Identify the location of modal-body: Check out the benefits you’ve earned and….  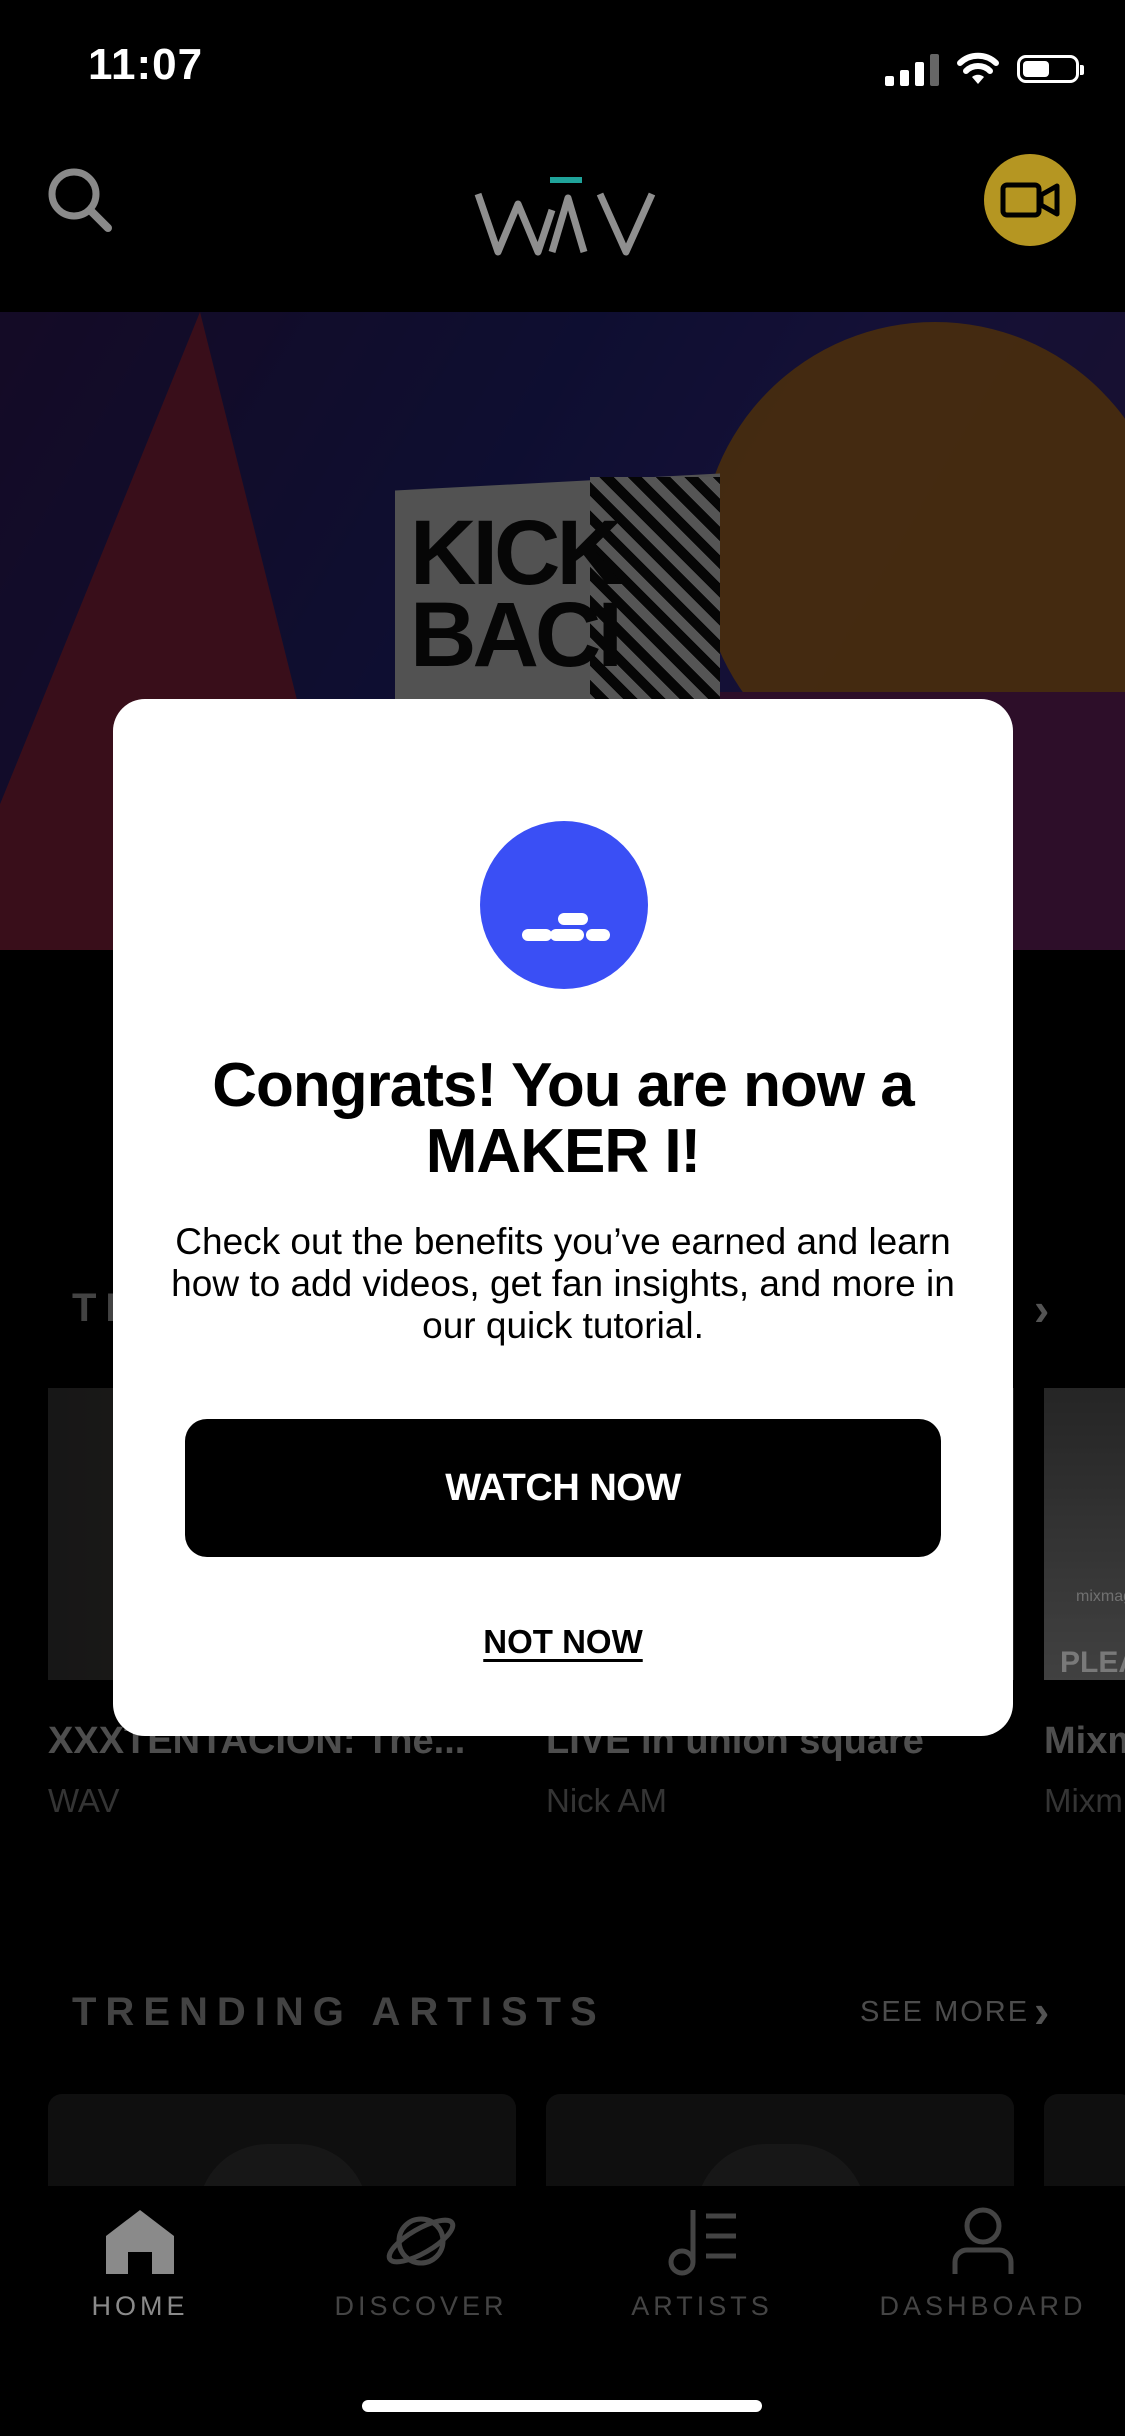
(563, 1283).